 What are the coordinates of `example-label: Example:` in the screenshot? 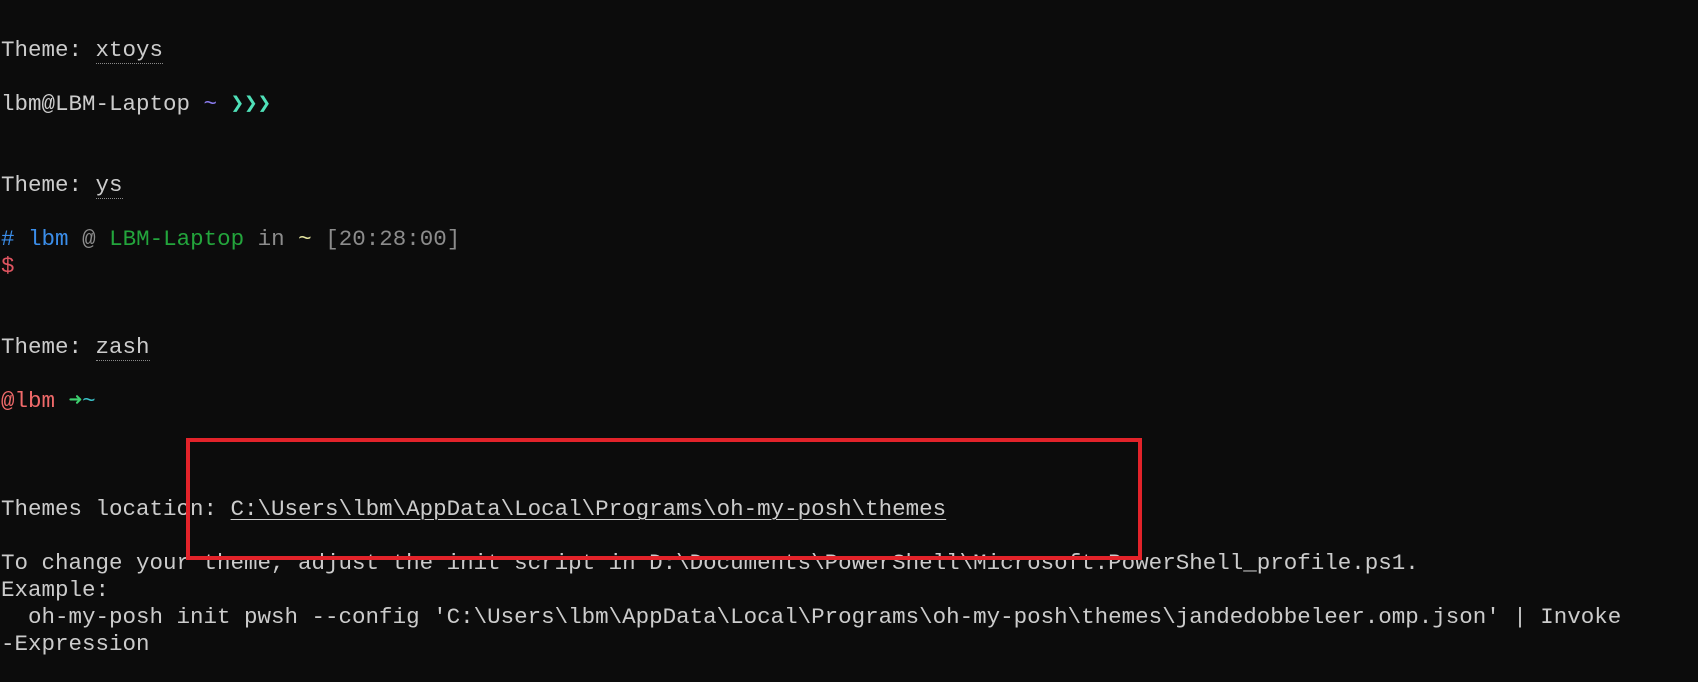 It's located at (55, 590).